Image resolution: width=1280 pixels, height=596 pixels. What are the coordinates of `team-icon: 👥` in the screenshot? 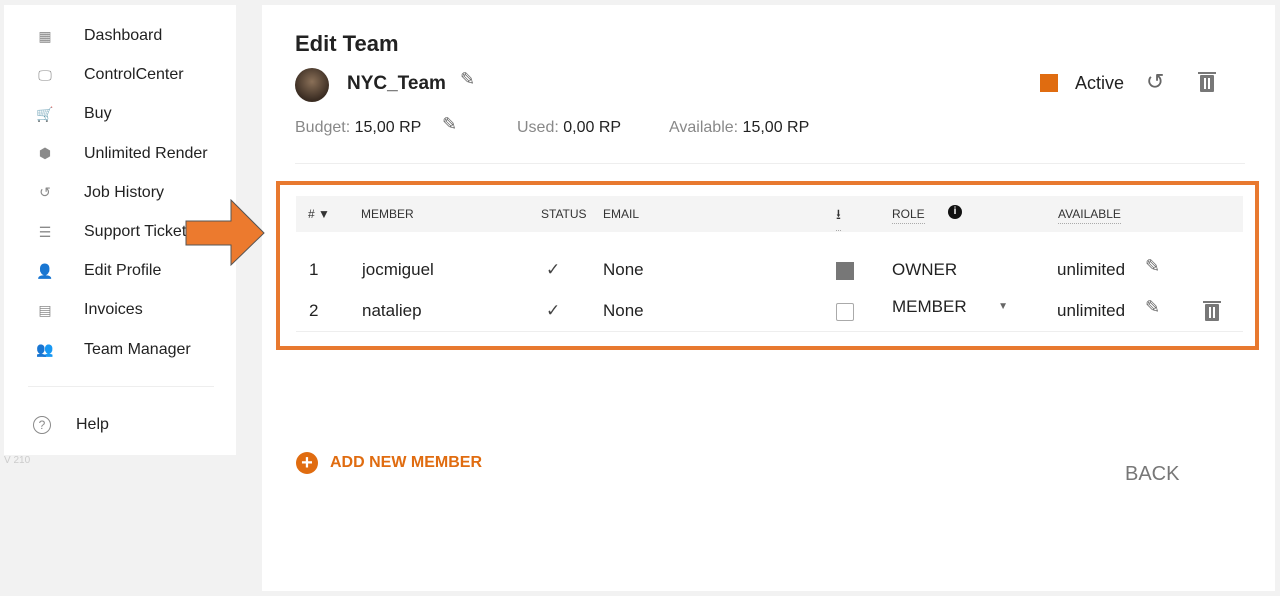 It's located at (45, 349).